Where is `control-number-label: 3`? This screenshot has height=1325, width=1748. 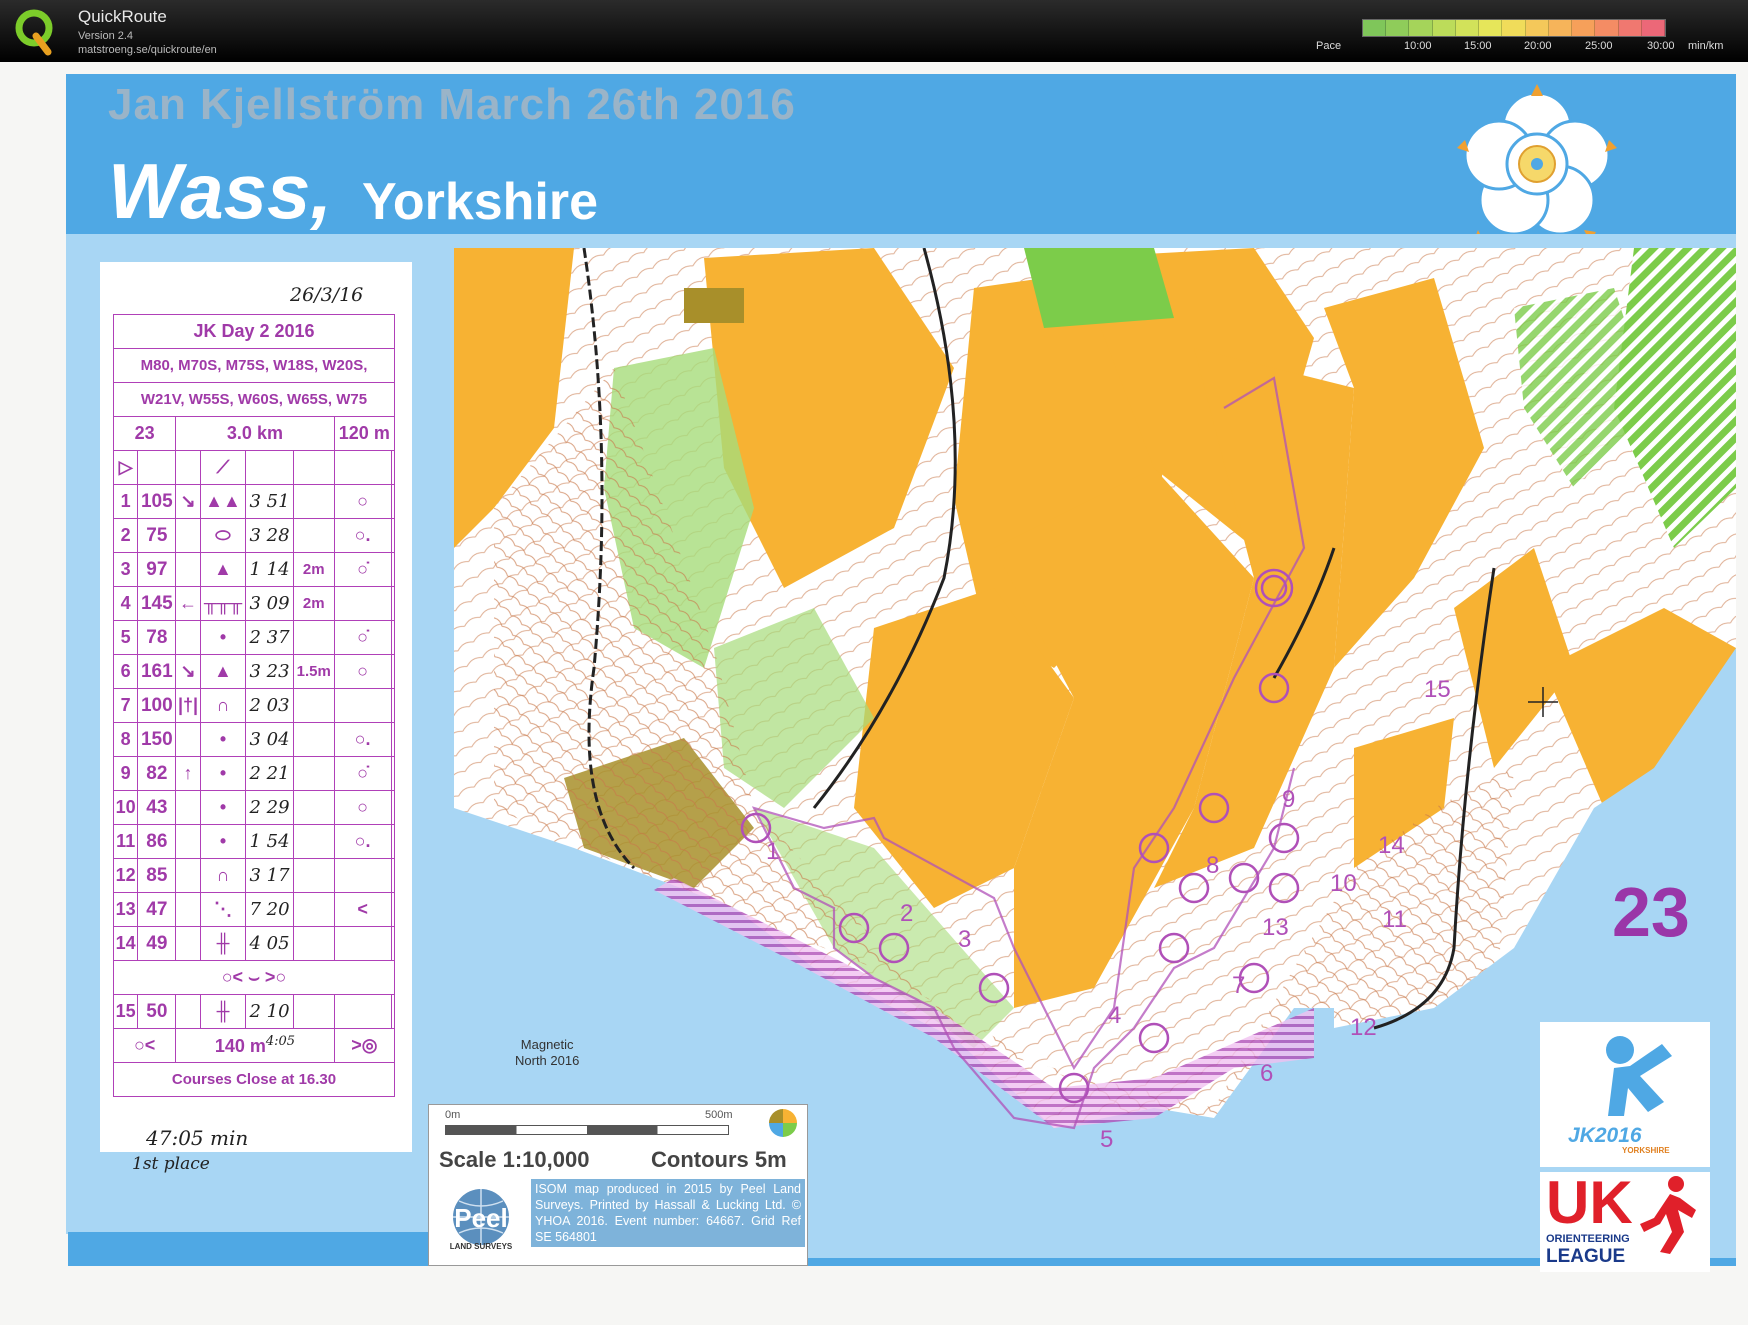 control-number-label: 3 is located at coordinates (965, 939).